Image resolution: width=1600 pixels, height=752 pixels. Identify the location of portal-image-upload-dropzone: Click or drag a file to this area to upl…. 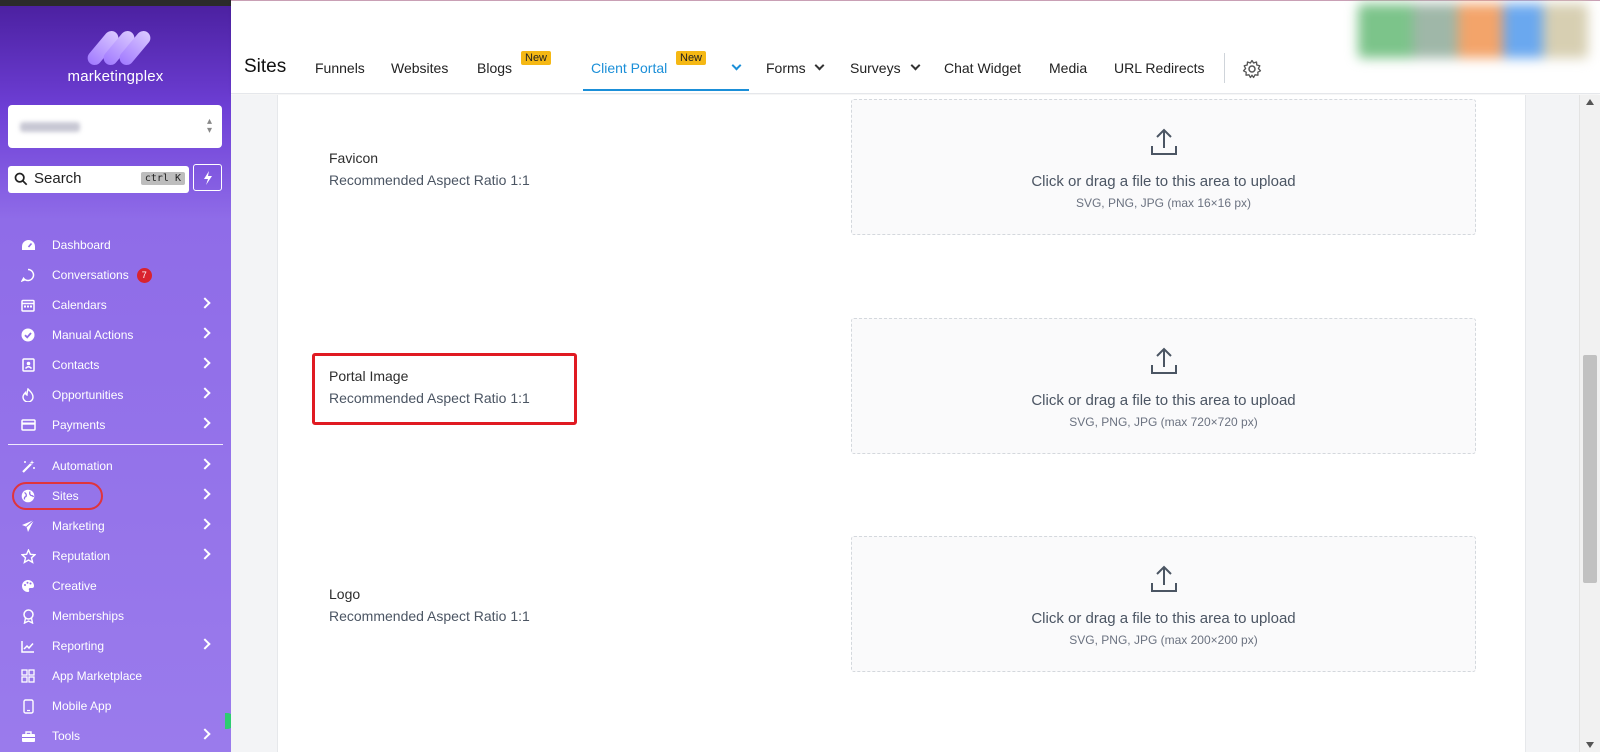
(1163, 386).